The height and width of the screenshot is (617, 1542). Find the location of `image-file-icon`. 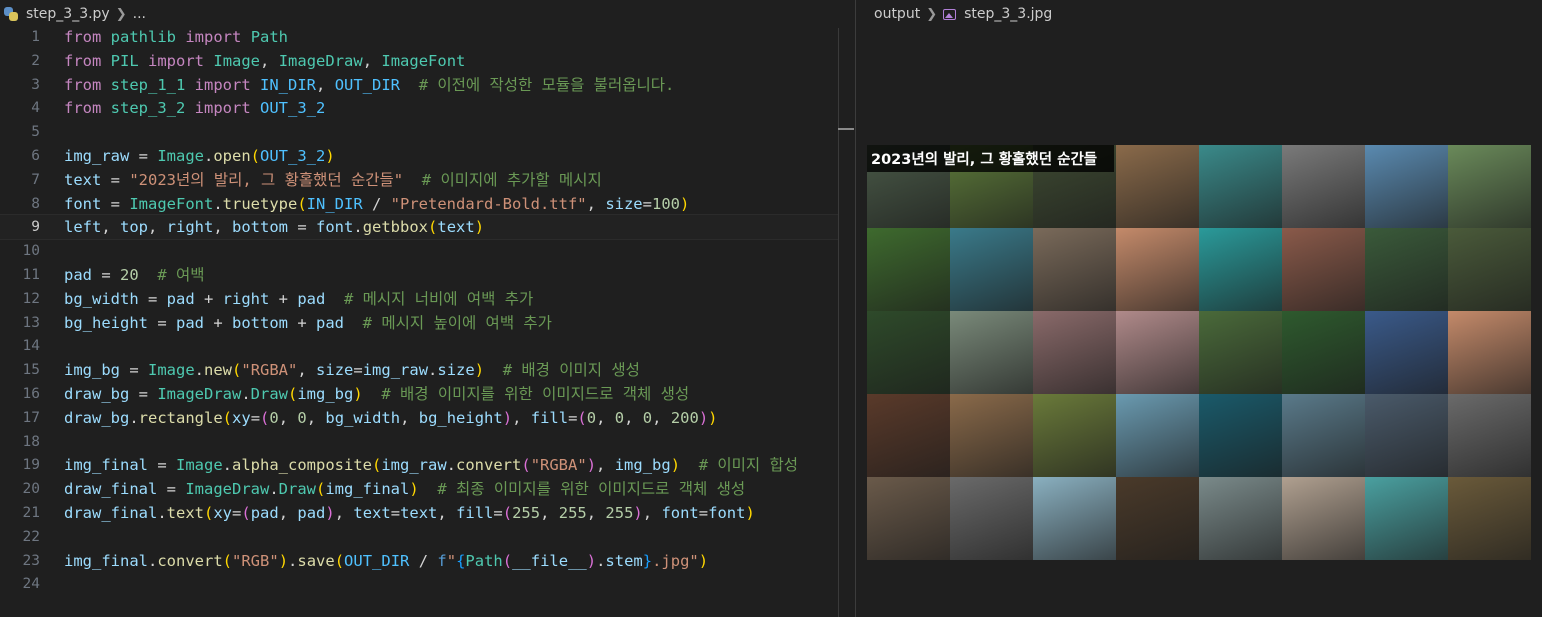

image-file-icon is located at coordinates (950, 14).